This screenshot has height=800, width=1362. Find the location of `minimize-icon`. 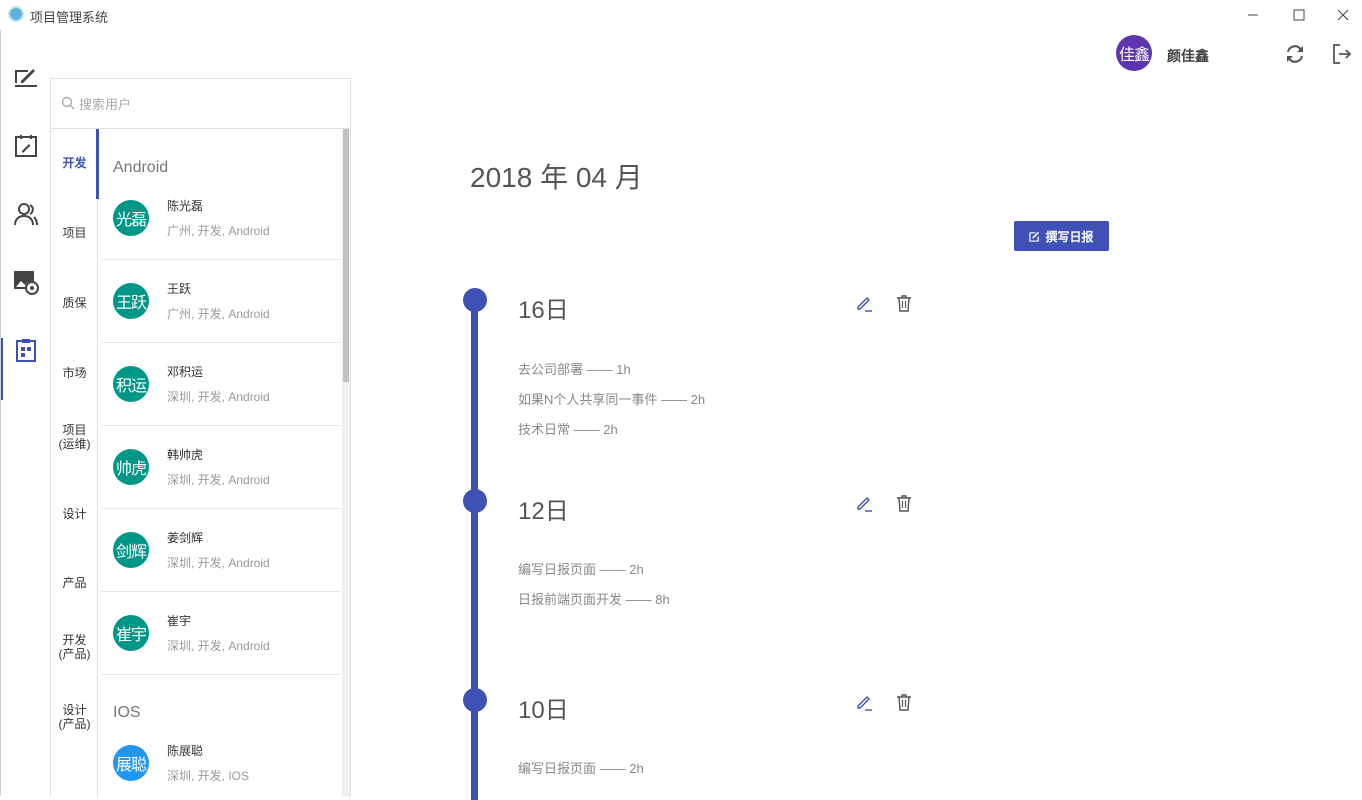

minimize-icon is located at coordinates (1253, 15).